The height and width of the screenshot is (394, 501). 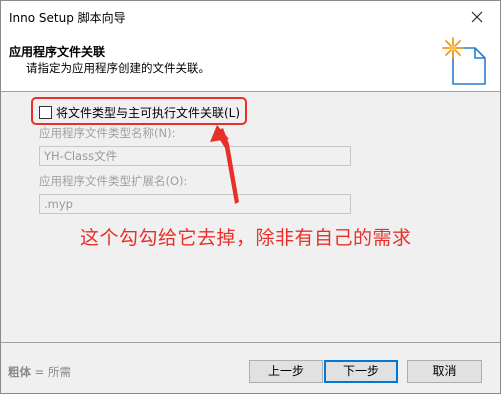 What do you see at coordinates (224, 164) in the screenshot?
I see `annotation-arrow` at bounding box center [224, 164].